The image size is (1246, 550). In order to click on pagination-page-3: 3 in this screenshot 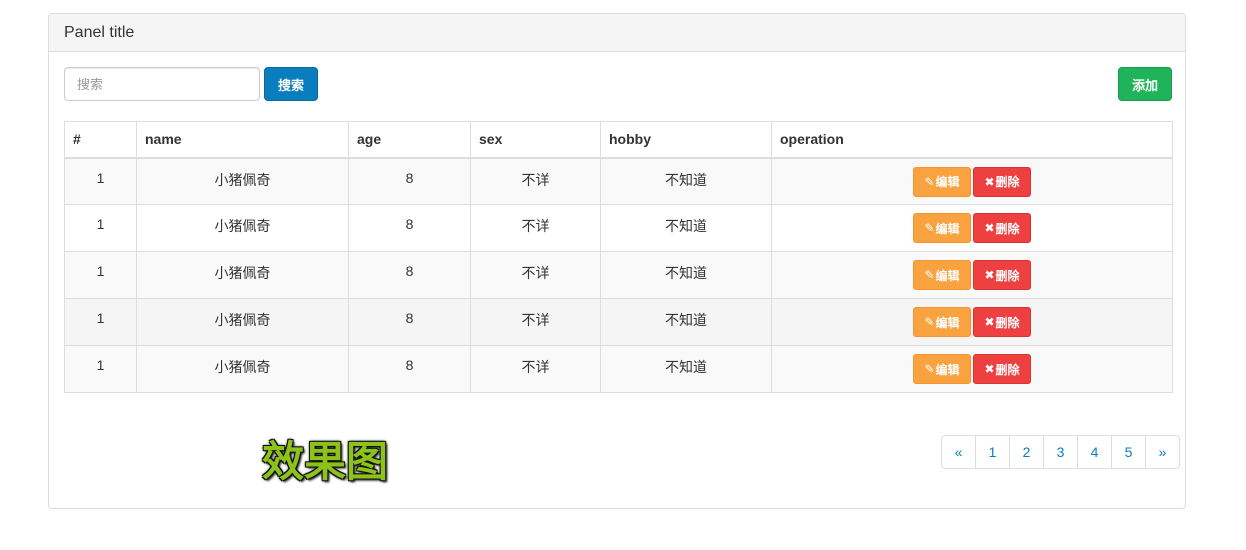, I will do `click(1060, 452)`.